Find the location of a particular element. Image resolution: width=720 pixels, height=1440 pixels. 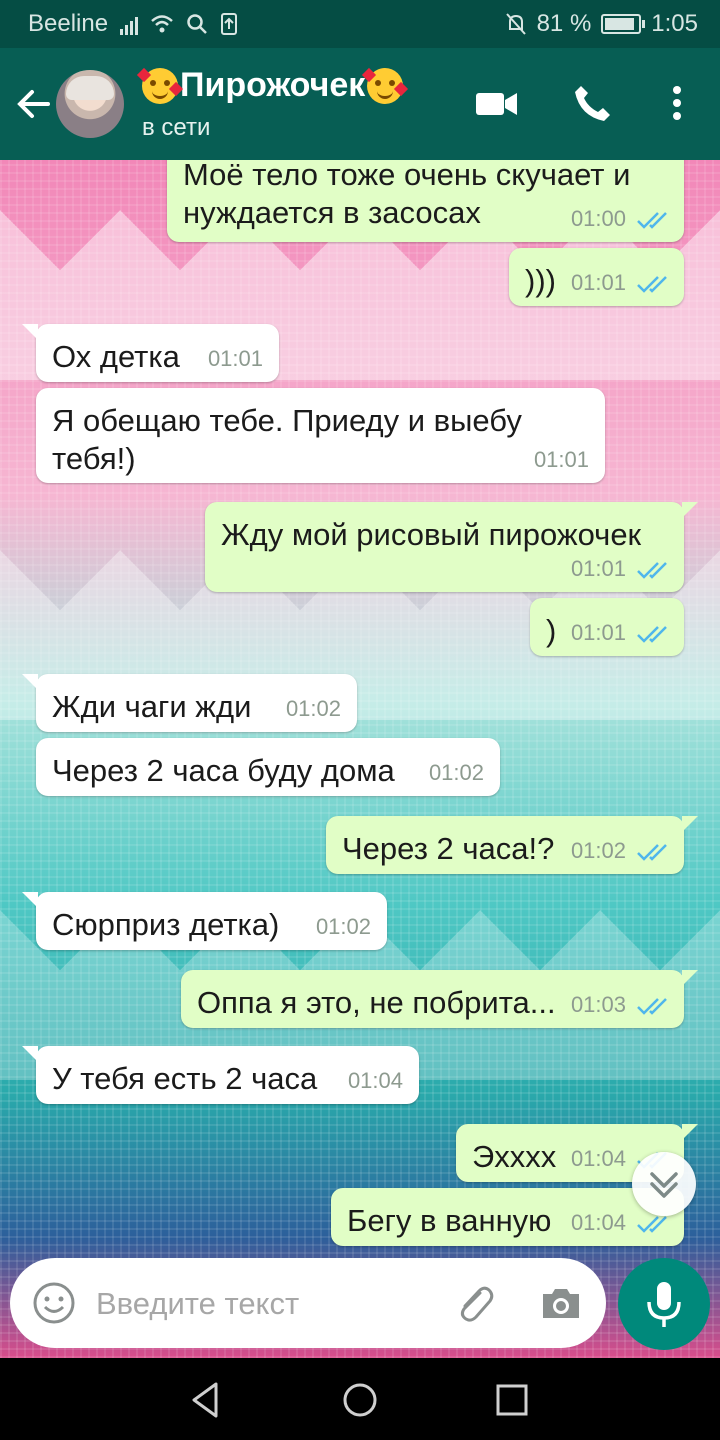

message-outgoing: Через 2 часа!? 01:02 is located at coordinates (512, 845).